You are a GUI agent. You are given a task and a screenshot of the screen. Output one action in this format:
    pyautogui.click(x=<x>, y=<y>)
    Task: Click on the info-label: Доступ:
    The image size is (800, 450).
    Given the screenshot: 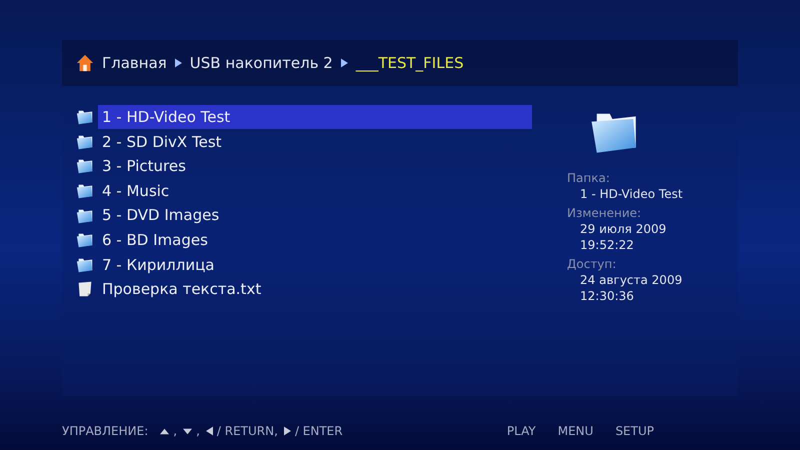 What is the action you would take?
    pyautogui.click(x=592, y=264)
    